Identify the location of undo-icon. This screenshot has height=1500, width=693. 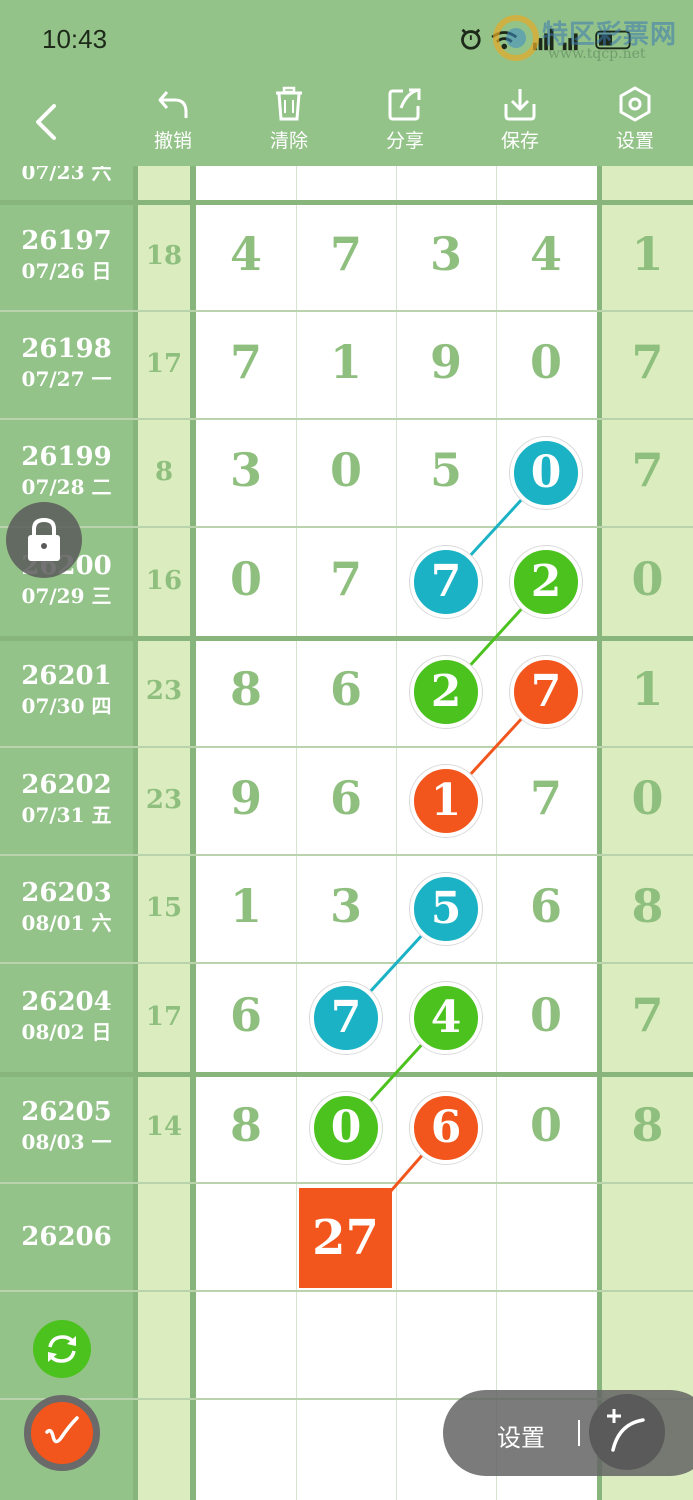
(173, 104).